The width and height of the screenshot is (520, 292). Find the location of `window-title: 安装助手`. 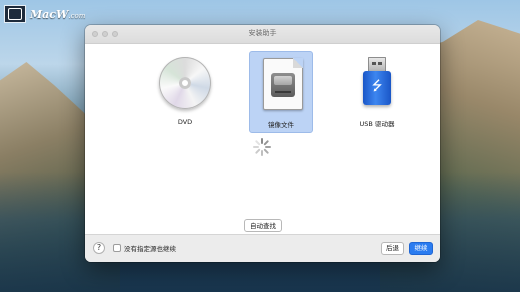

window-title: 安装助手 is located at coordinates (262, 33).